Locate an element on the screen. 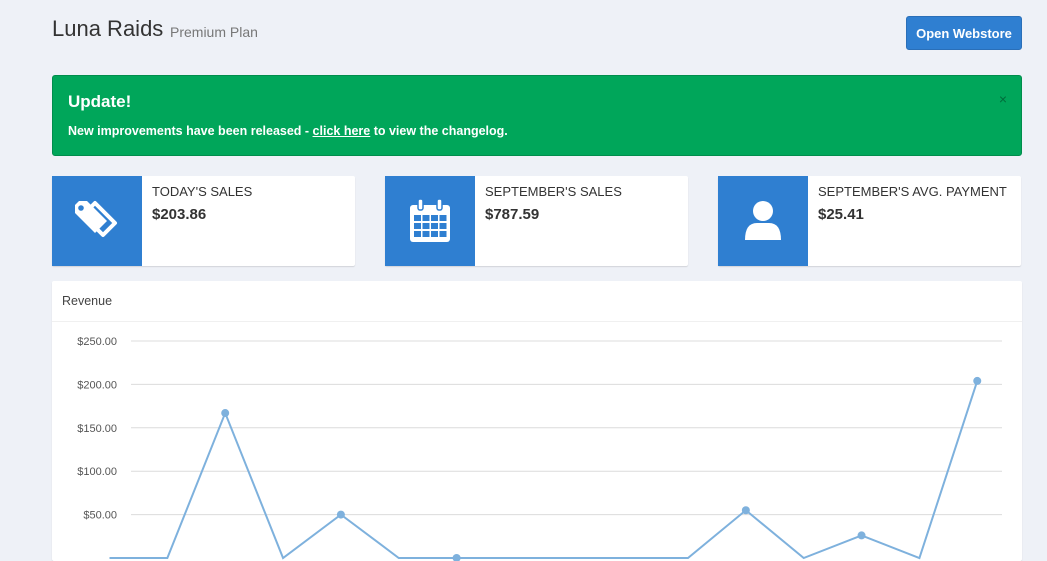 The height and width of the screenshot is (561, 1047). open-webstore-button: Open Webstore is located at coordinates (964, 33).